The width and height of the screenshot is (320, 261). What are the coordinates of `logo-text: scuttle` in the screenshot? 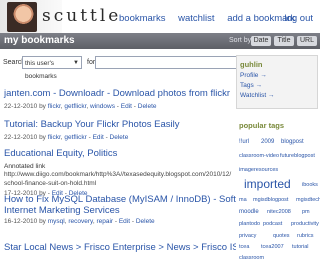 It's located at (82, 16).